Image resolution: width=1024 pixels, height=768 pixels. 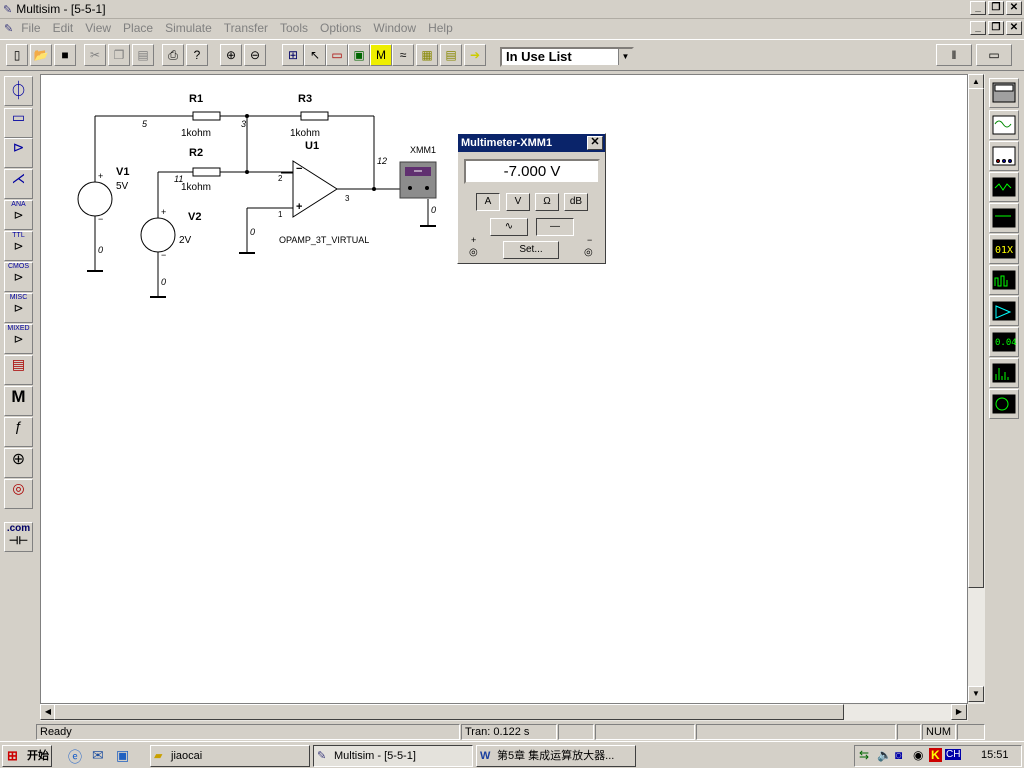 I want to click on network-icon: ⇆, so click(x=864, y=755).